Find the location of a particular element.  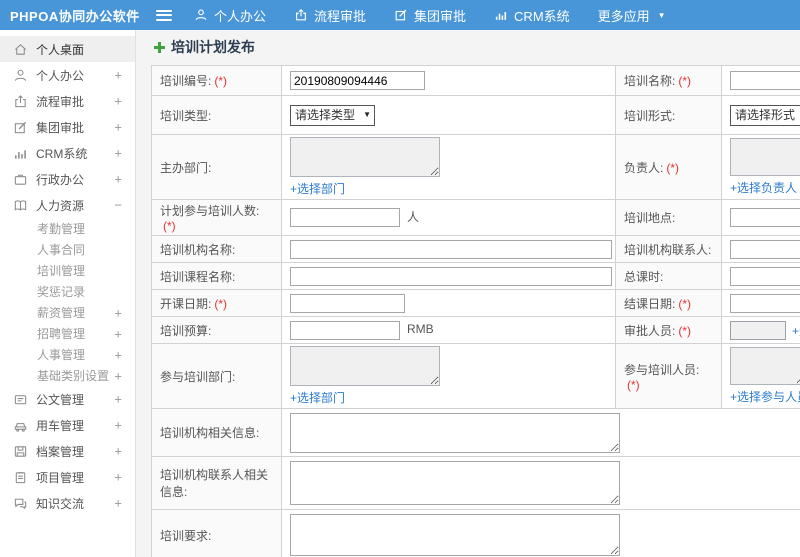

select-join-staff-link: +选择参与人员 is located at coordinates (765, 396).